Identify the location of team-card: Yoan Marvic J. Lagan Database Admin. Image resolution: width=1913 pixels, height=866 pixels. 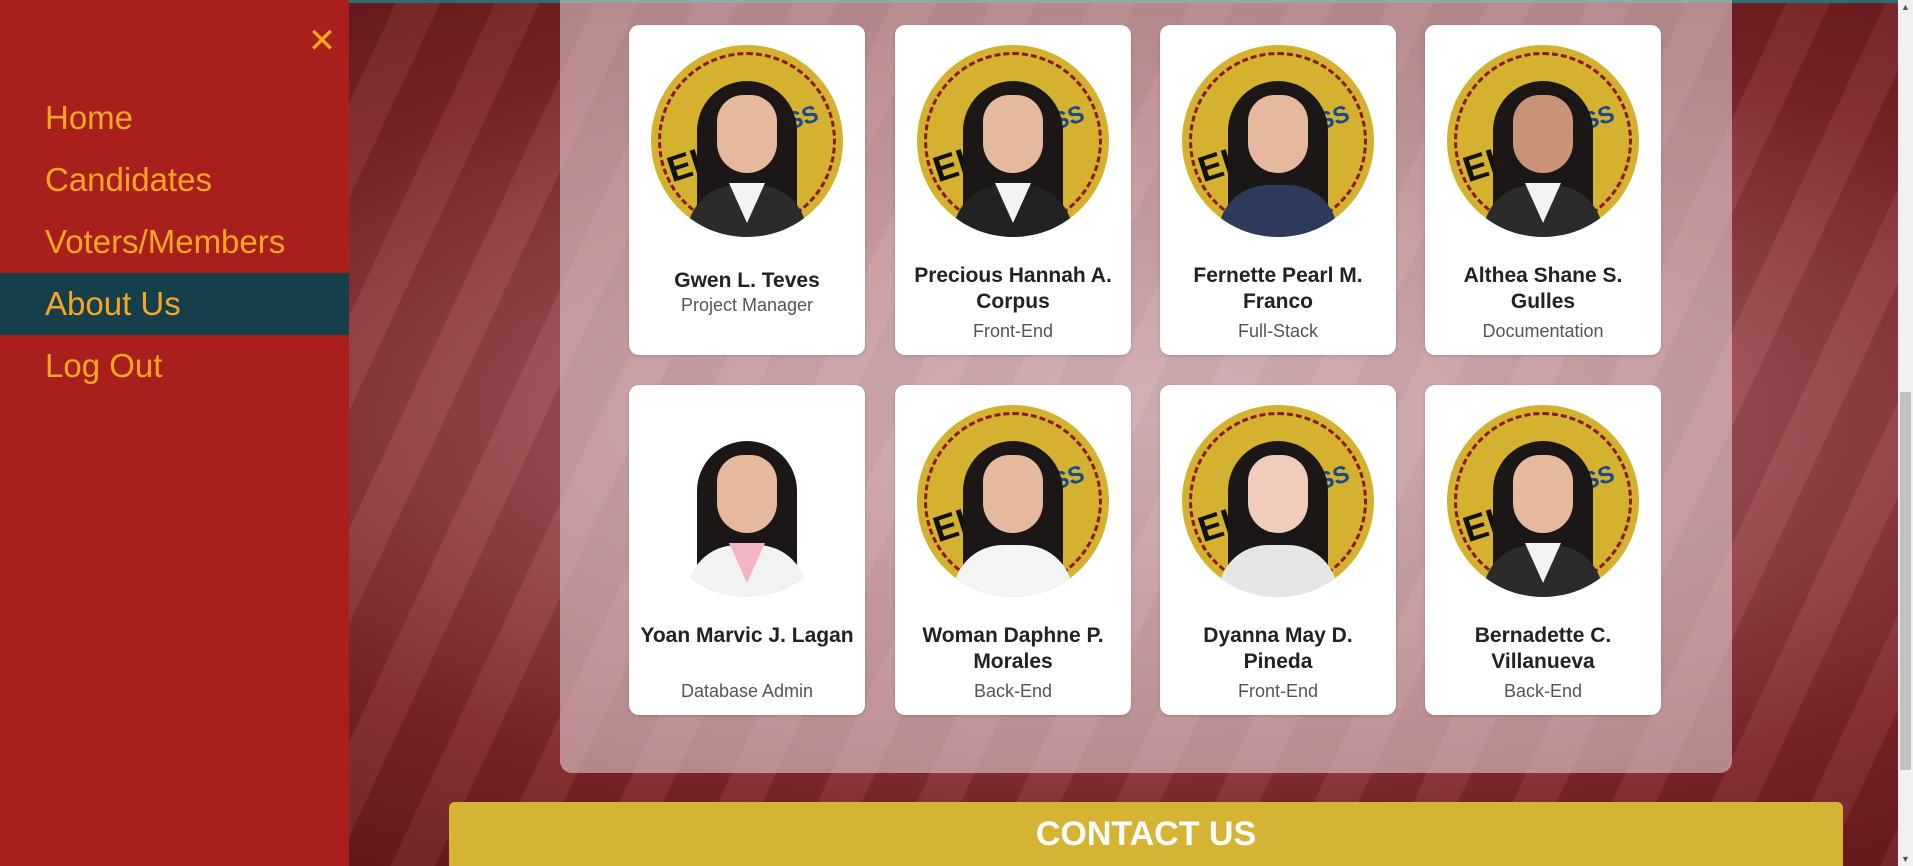
(747, 550).